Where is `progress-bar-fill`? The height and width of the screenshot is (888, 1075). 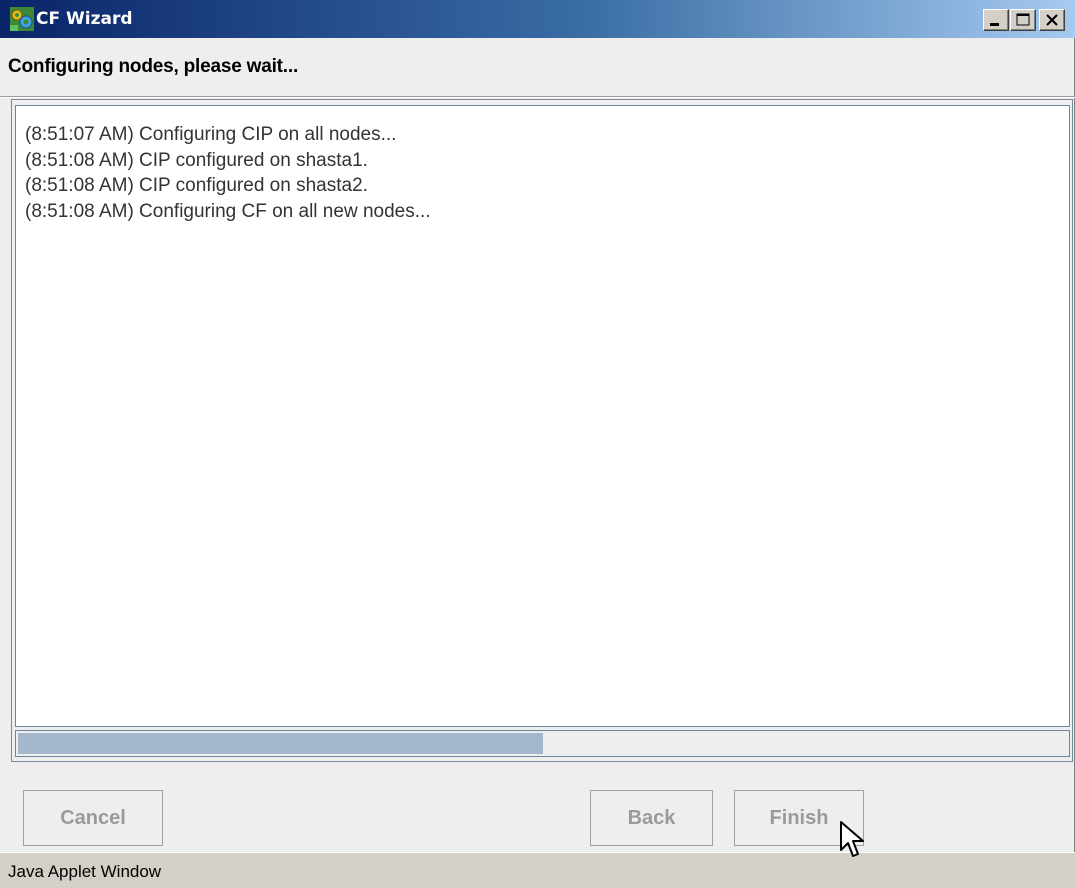
progress-bar-fill is located at coordinates (280, 743).